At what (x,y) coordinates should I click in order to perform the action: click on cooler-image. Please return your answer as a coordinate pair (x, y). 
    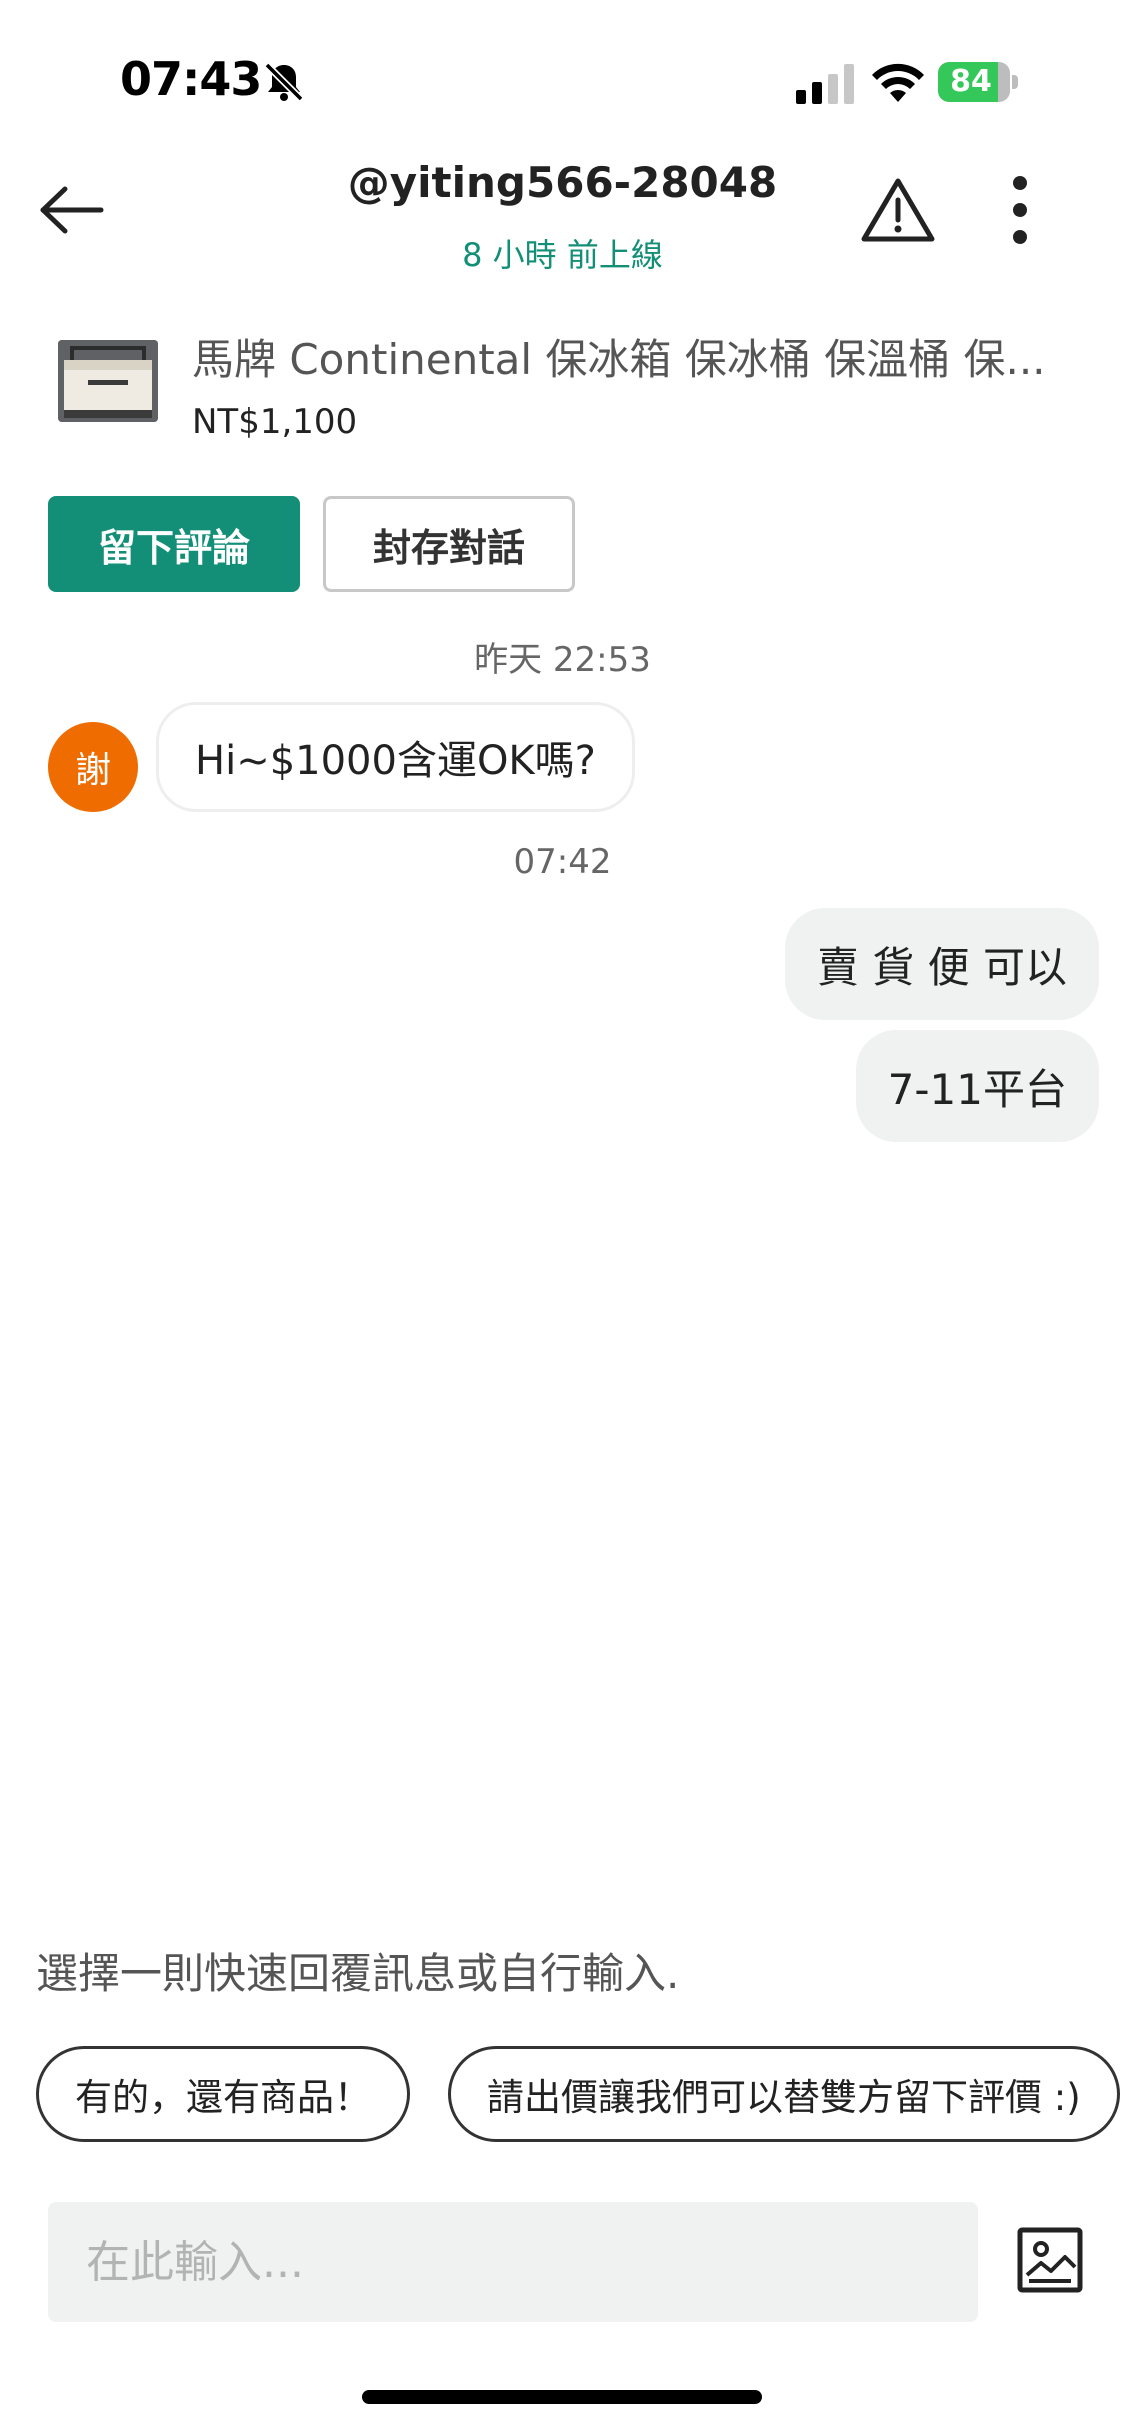
    Looking at the image, I should click on (108, 381).